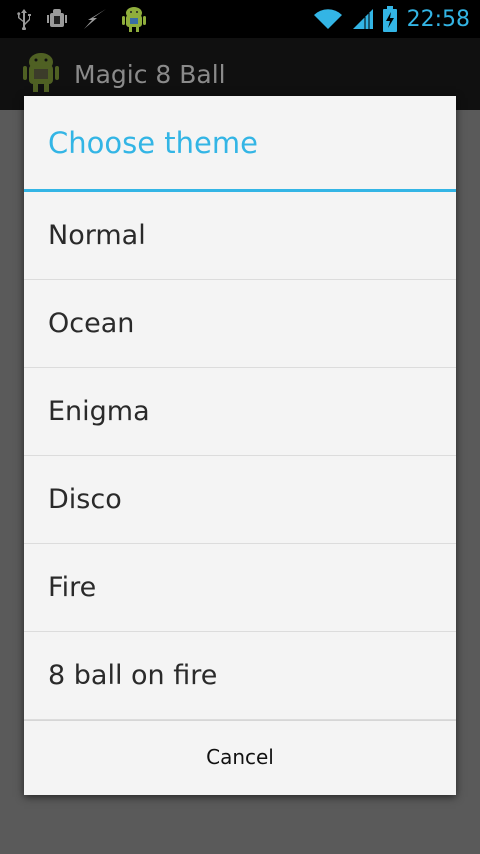 The width and height of the screenshot is (480, 854). What do you see at coordinates (328, 19) in the screenshot?
I see `wifi-icon` at bounding box center [328, 19].